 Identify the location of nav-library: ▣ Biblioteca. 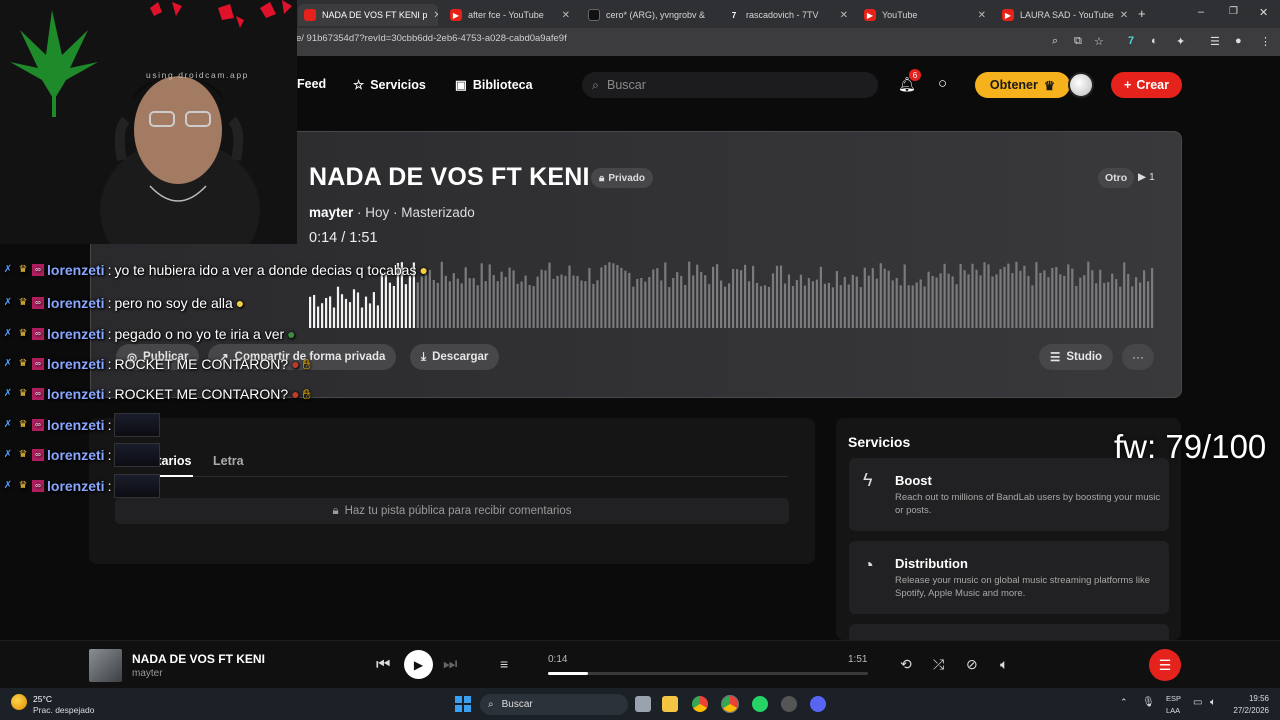
(494, 85).